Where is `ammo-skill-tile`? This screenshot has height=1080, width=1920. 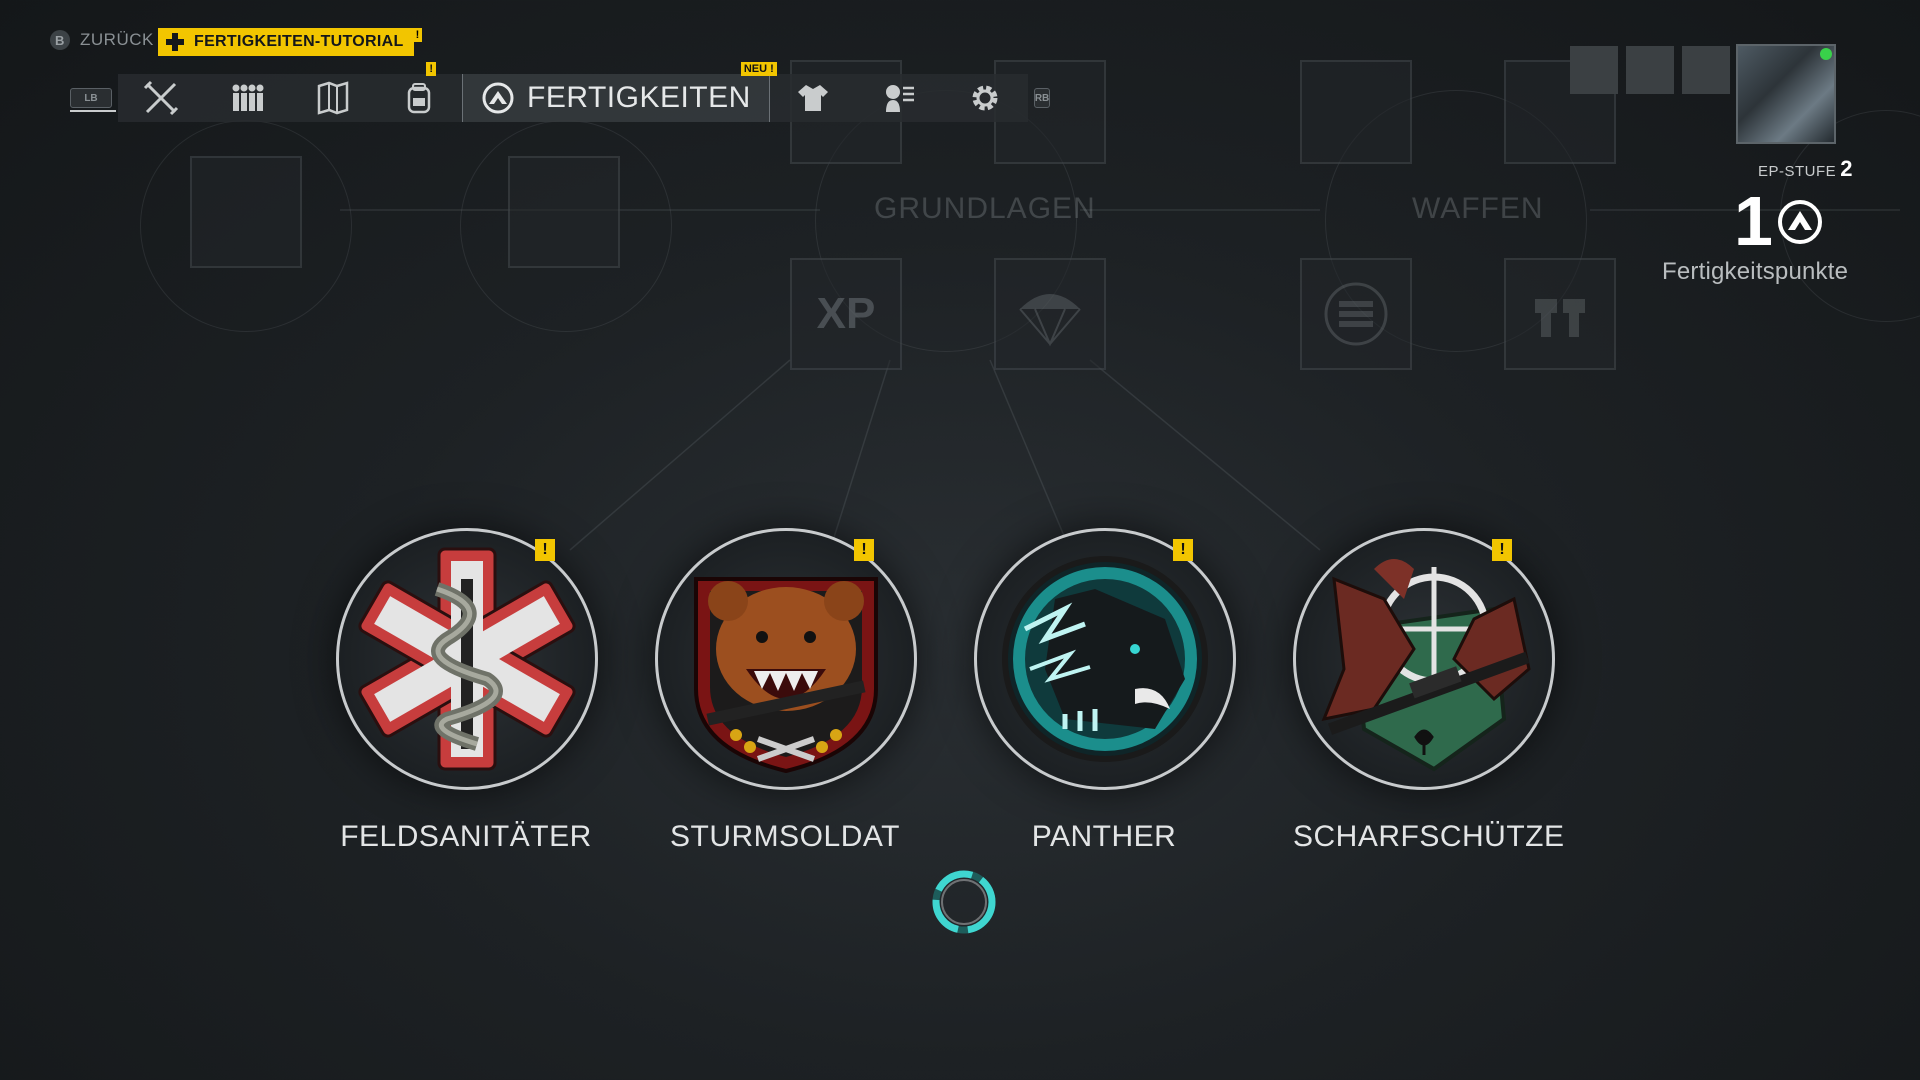
ammo-skill-tile is located at coordinates (1356, 314).